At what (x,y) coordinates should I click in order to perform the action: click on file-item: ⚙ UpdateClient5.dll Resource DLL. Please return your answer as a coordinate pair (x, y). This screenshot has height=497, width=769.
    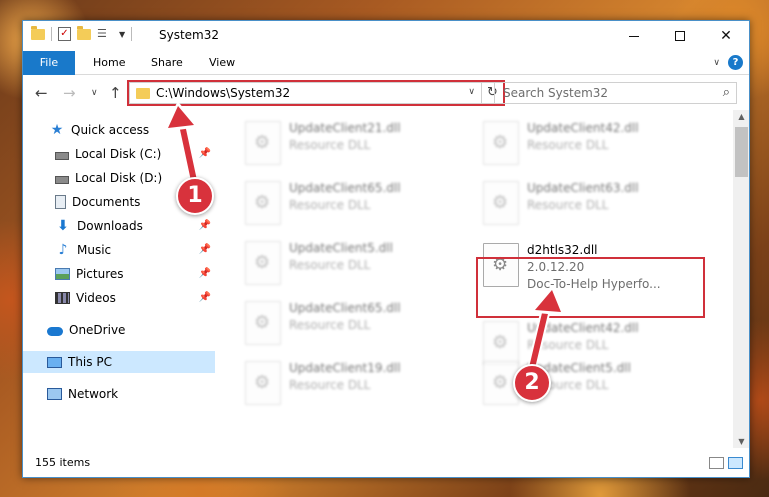
    Looking at the image, I should click on (360, 263).